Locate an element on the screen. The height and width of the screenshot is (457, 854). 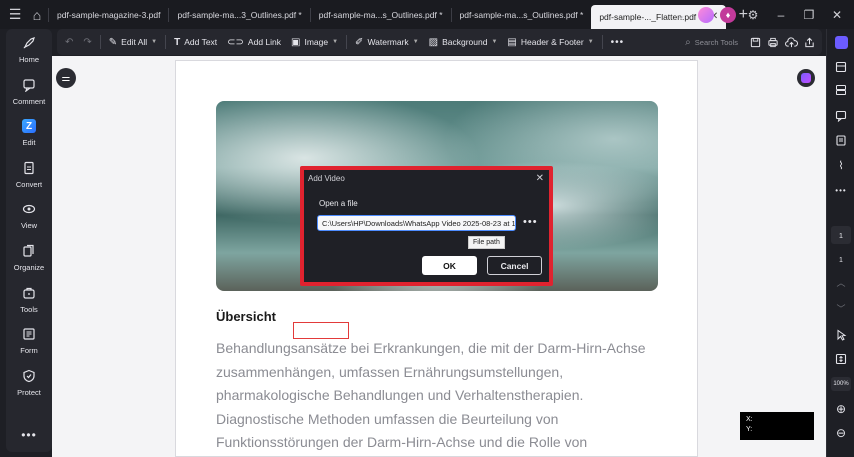
sidebar-item-view: View is located at coordinates (29, 215).